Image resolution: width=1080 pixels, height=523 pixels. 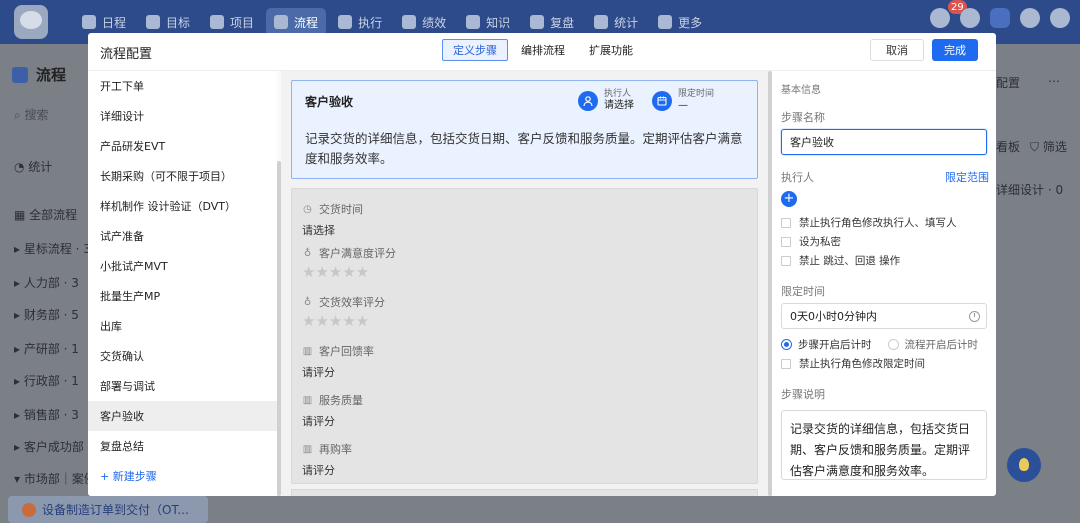 What do you see at coordinates (1000, 18) in the screenshot?
I see `assistant-icon` at bounding box center [1000, 18].